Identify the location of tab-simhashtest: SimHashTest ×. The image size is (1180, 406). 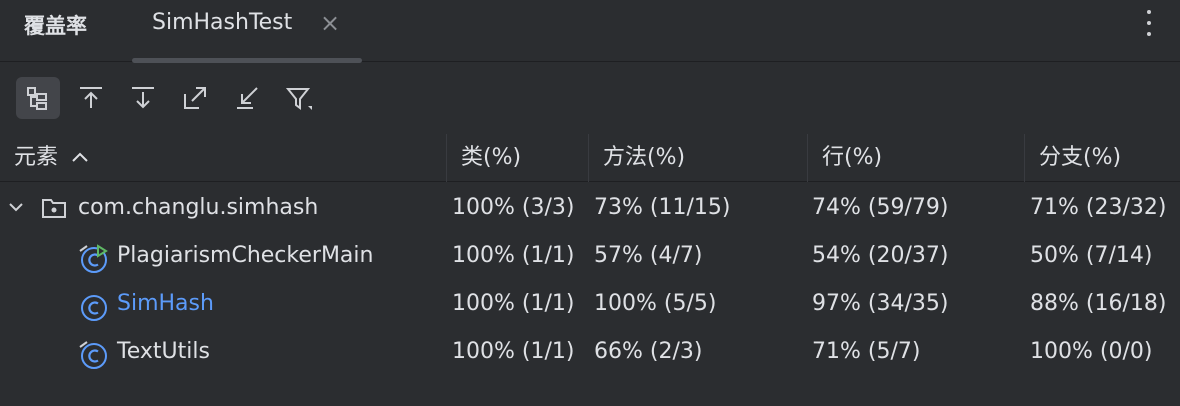
(245, 31).